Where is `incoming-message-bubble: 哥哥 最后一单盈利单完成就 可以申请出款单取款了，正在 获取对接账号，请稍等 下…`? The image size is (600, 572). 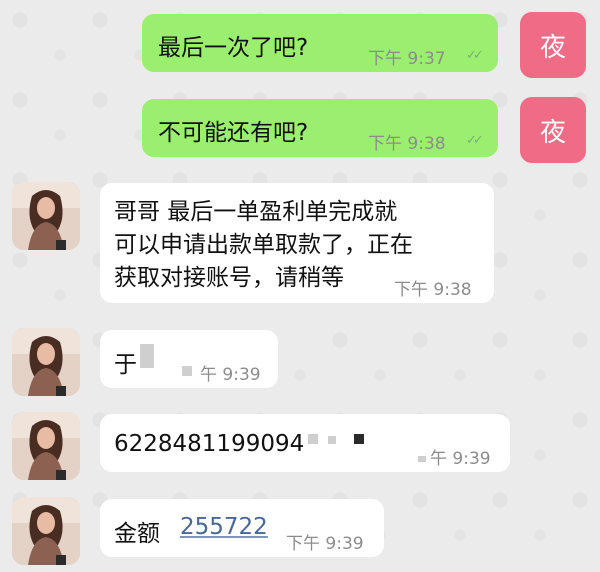
incoming-message-bubble: 哥哥 最后一单盈利单完成就 可以申请出款单取款了，正在 获取对接账号，请稍等 下… is located at coordinates (297, 243).